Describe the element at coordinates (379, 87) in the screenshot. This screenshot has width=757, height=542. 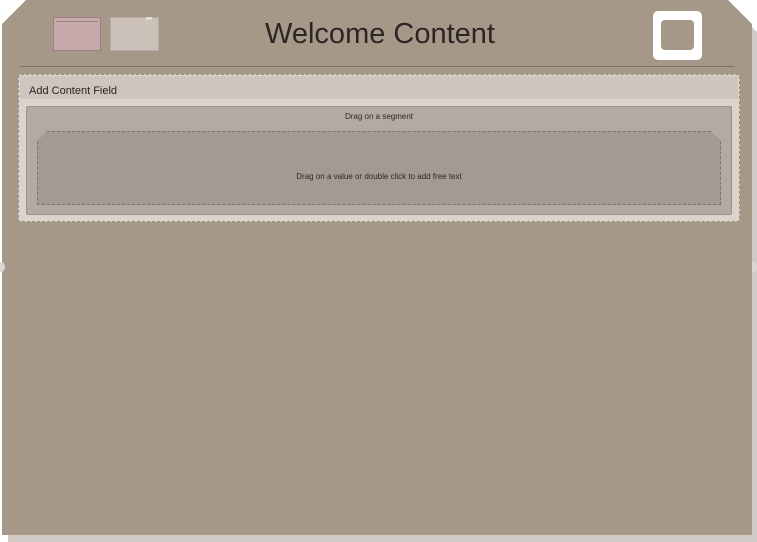
I see `content-field-header` at that location.